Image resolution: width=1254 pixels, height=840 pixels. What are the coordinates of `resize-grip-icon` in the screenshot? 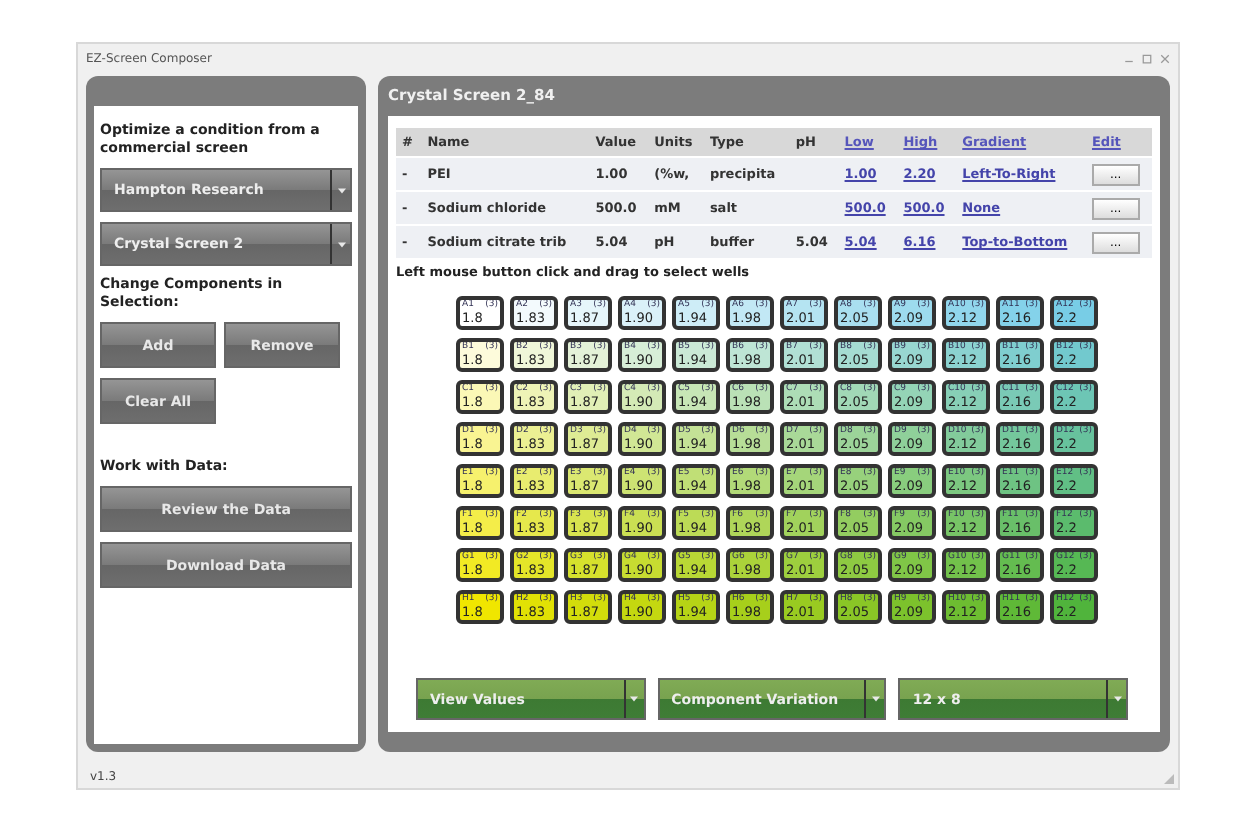 It's located at (1169, 779).